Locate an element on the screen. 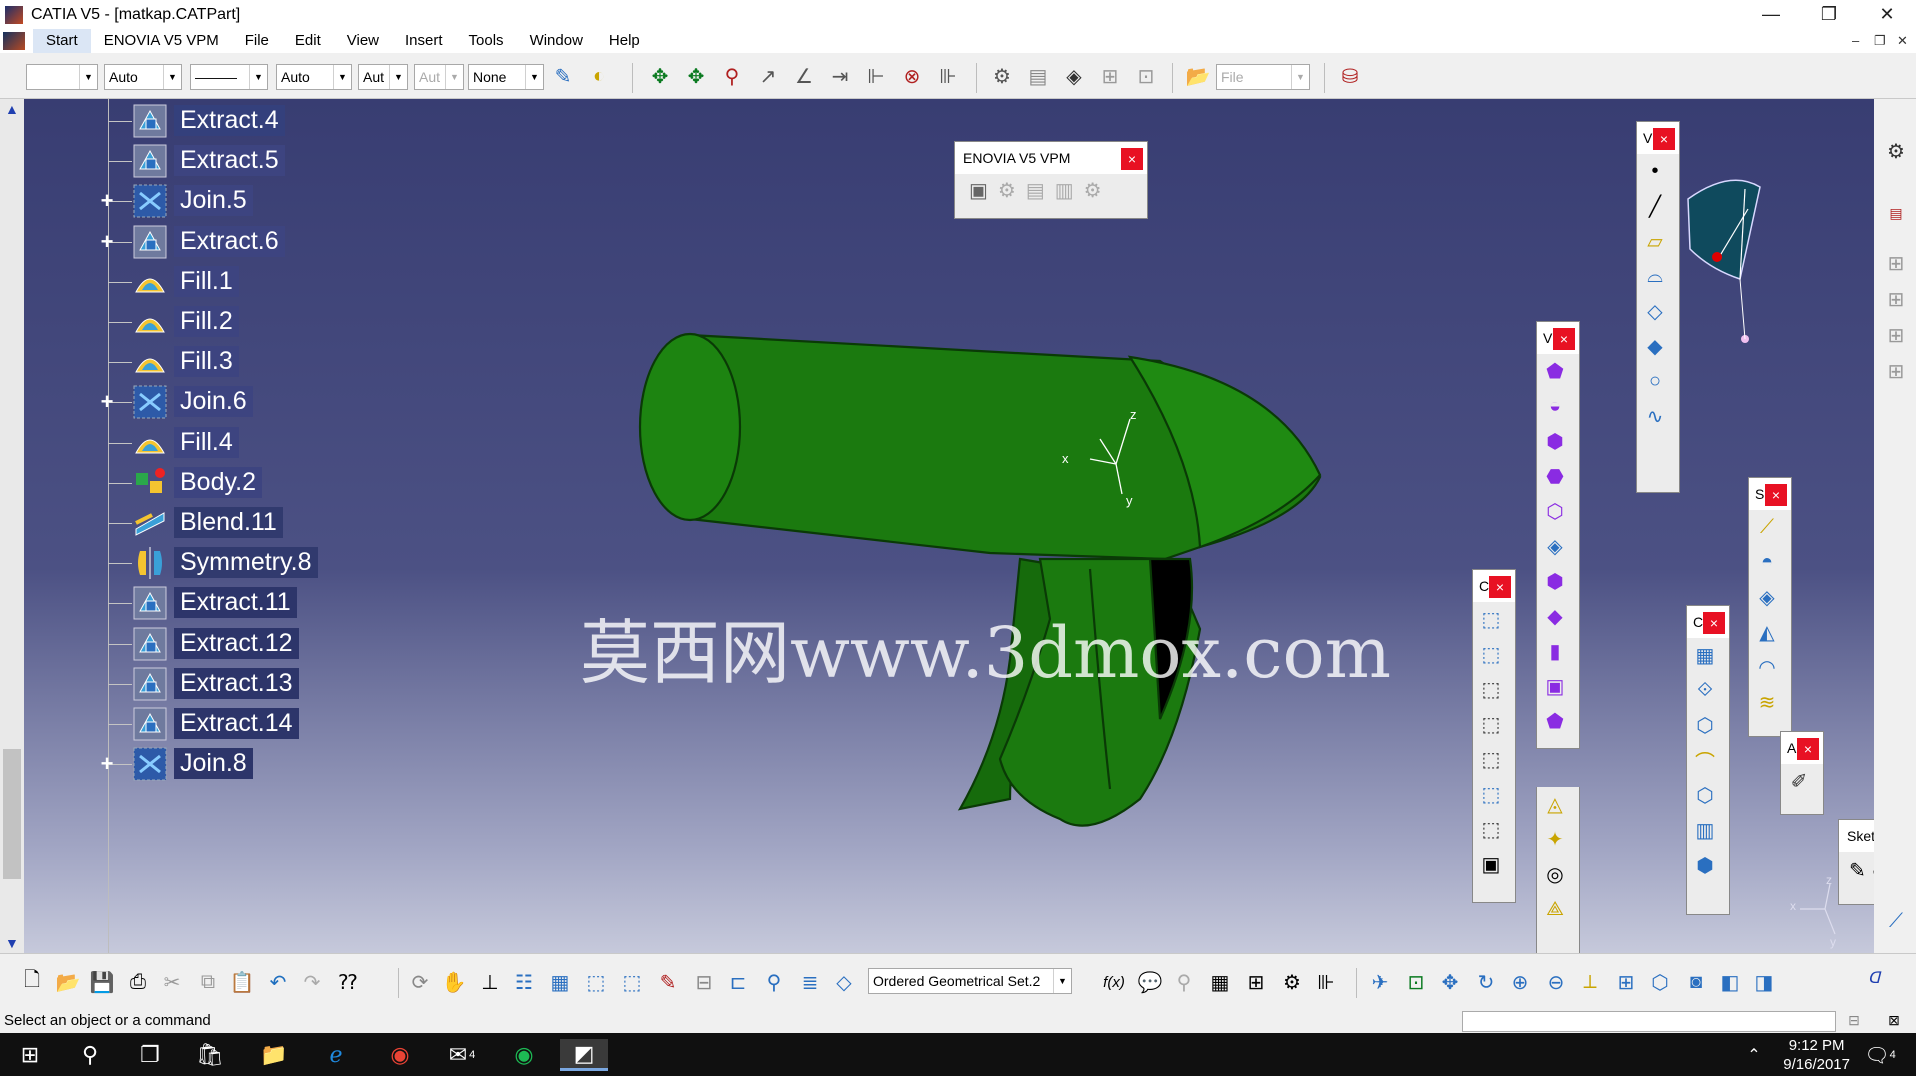 Image resolution: width=1916 pixels, height=1076 pixels. view-back-icon: ⬚ is located at coordinates (1491, 689).